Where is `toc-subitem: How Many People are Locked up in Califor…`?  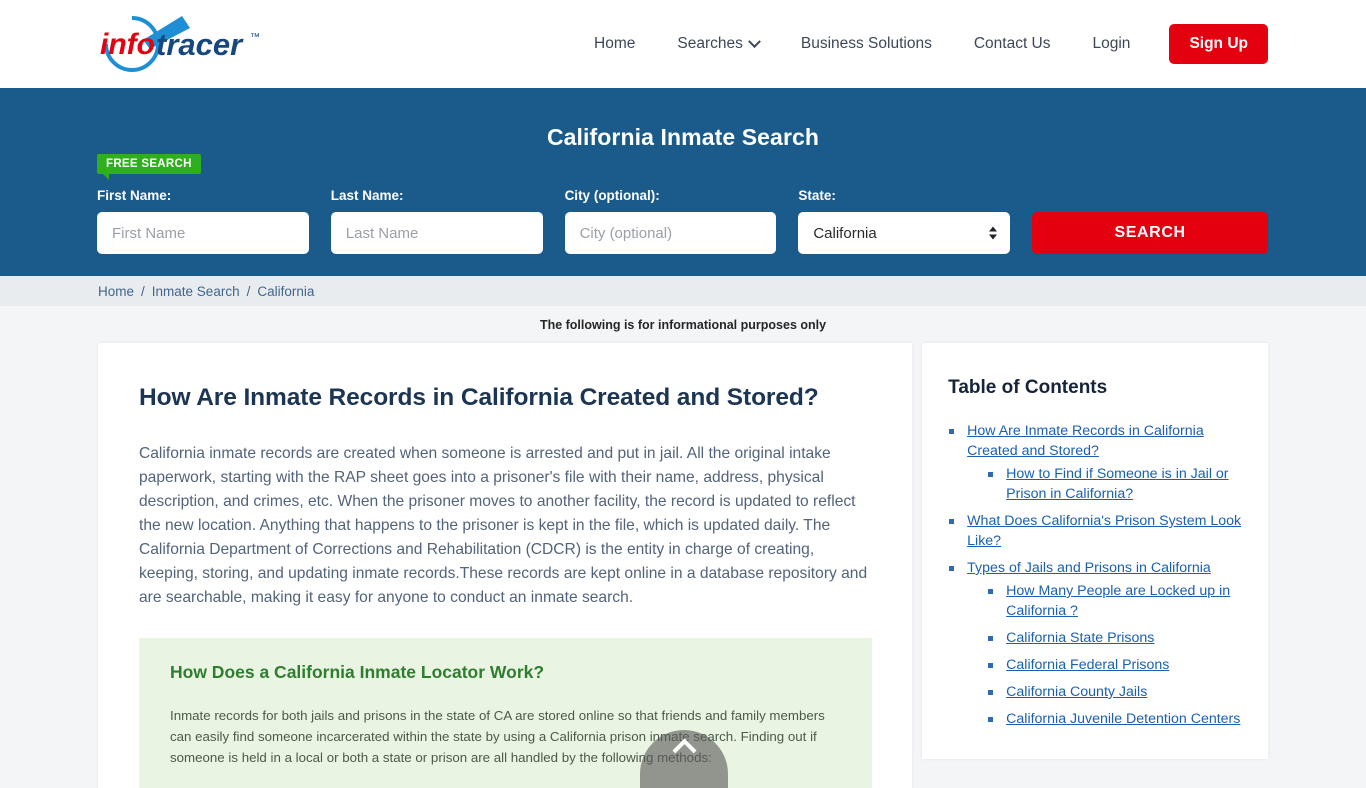
toc-subitem: How Many People are Locked up in Califor… is located at coordinates (1115, 601).